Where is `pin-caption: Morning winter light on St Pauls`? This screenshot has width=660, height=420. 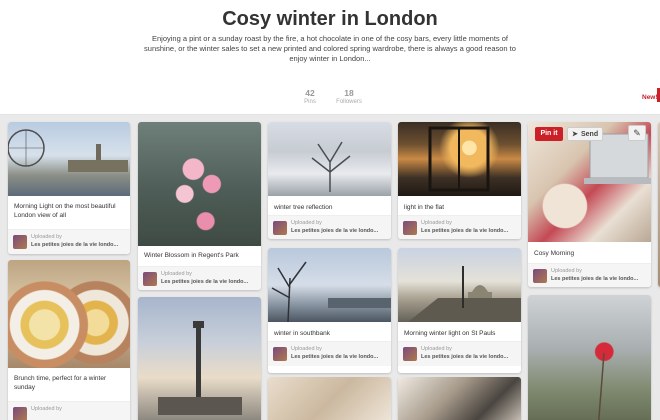
pin-caption: Morning winter light on St Pauls is located at coordinates (450, 333).